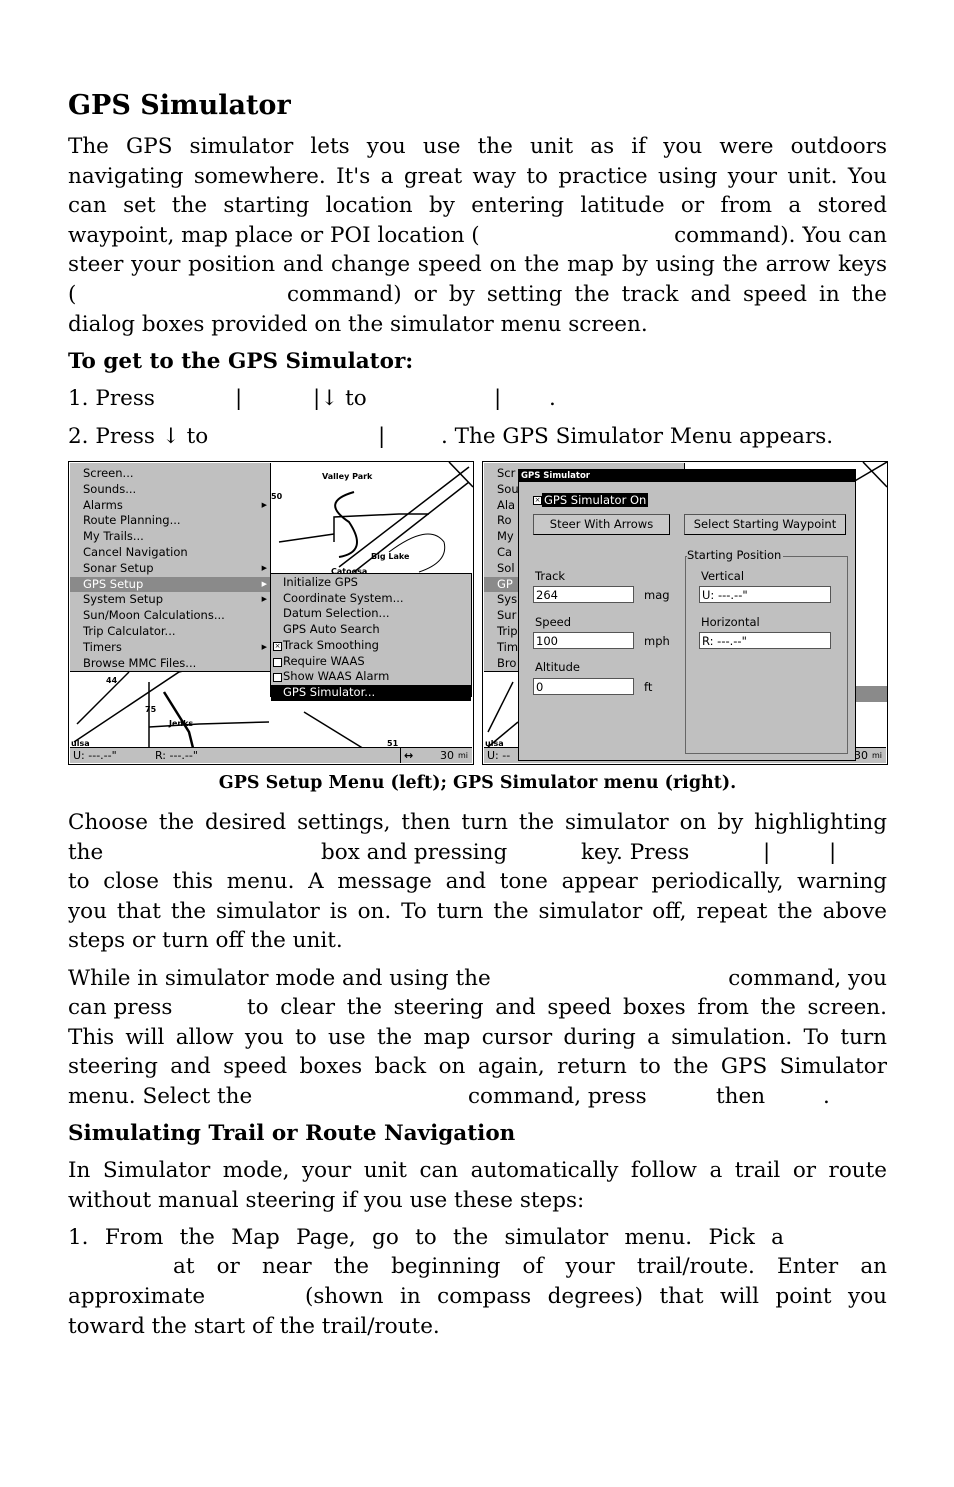 The image size is (954, 1487). I want to click on menu-item-label: Alarms, so click(103, 504).